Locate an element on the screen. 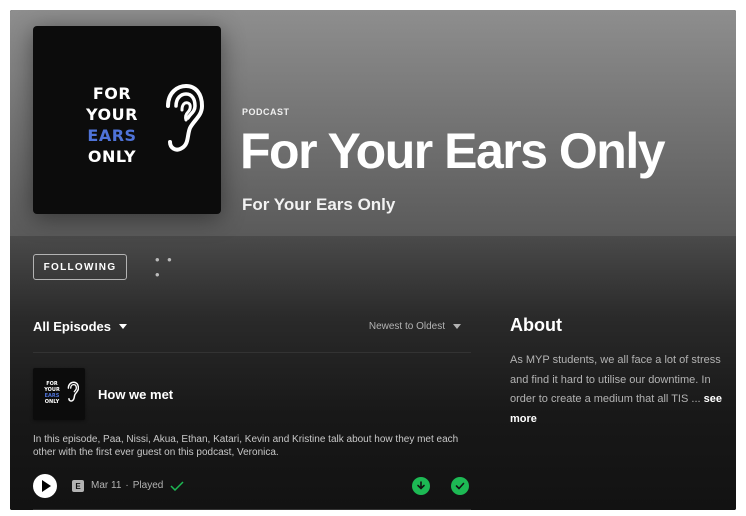  mark-played-button is located at coordinates (460, 486).